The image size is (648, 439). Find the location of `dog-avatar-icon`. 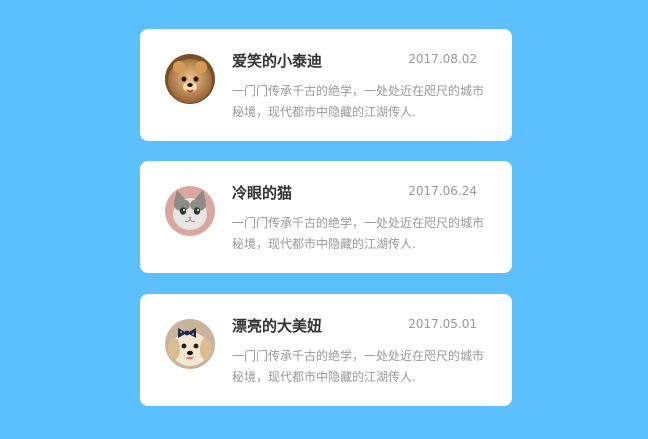

dog-avatar-icon is located at coordinates (190, 79).